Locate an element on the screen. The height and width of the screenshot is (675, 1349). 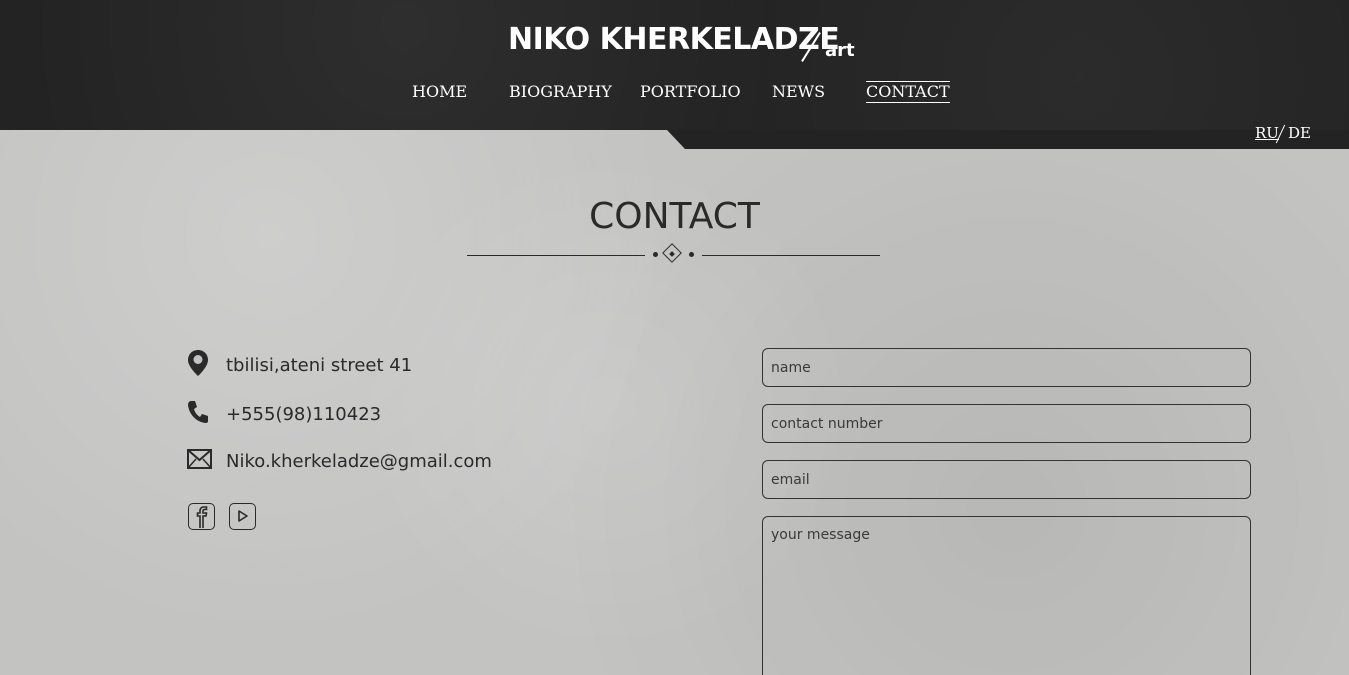
phone-icon is located at coordinates (200, 414).